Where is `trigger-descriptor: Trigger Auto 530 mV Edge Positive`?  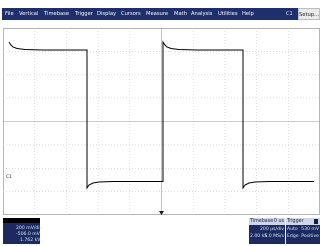 trigger-descriptor: Trigger Auto 530 mV Edge Positive is located at coordinates (303, 231).